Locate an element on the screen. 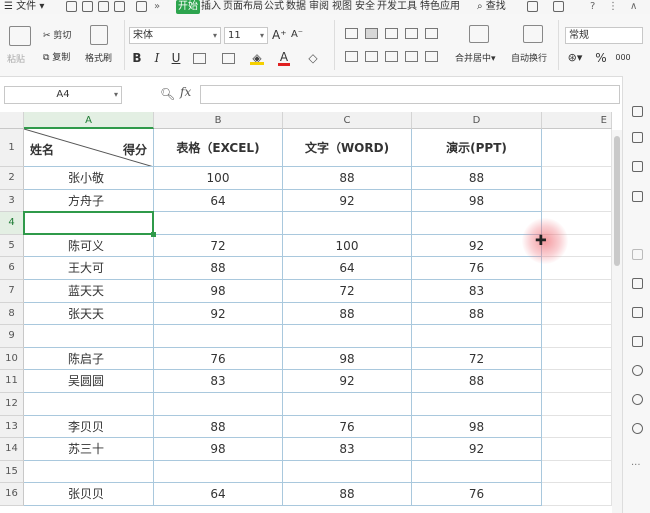  row-header: 5 is located at coordinates (12, 246).